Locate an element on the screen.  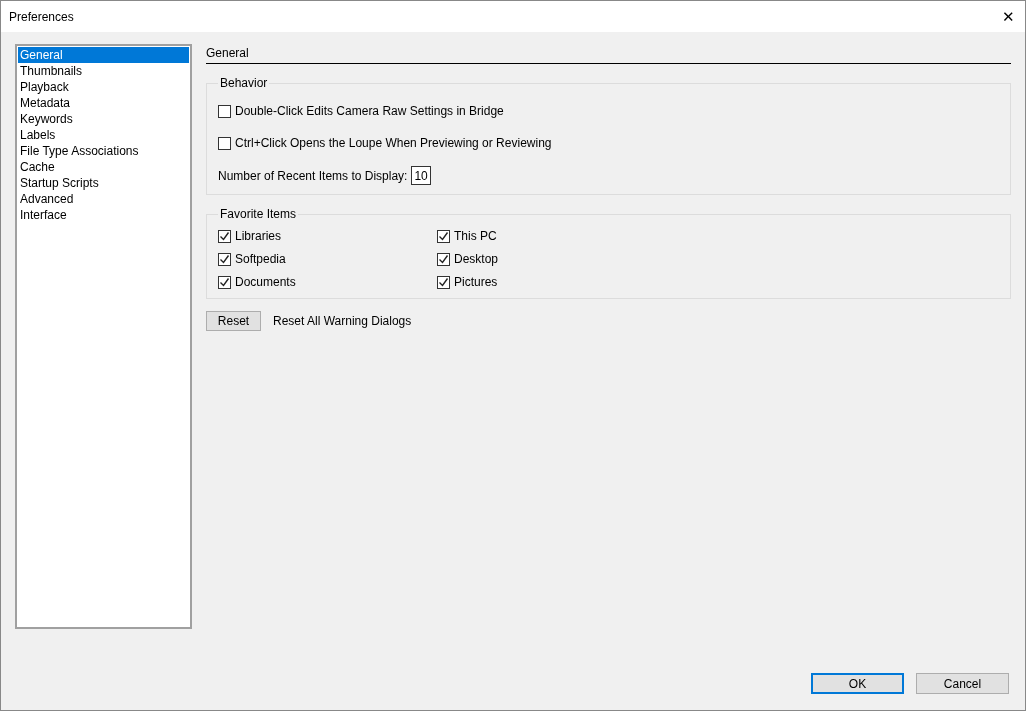
category-item: Thumbnails is located at coordinates (103, 71).